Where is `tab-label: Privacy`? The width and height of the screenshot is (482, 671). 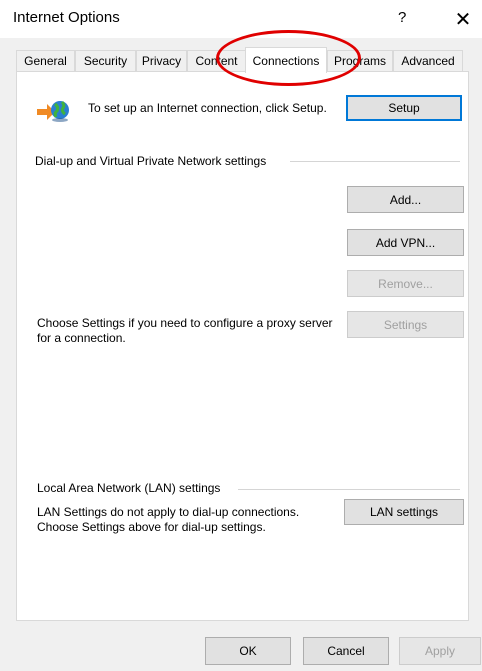
tab-label: Privacy is located at coordinates (161, 61).